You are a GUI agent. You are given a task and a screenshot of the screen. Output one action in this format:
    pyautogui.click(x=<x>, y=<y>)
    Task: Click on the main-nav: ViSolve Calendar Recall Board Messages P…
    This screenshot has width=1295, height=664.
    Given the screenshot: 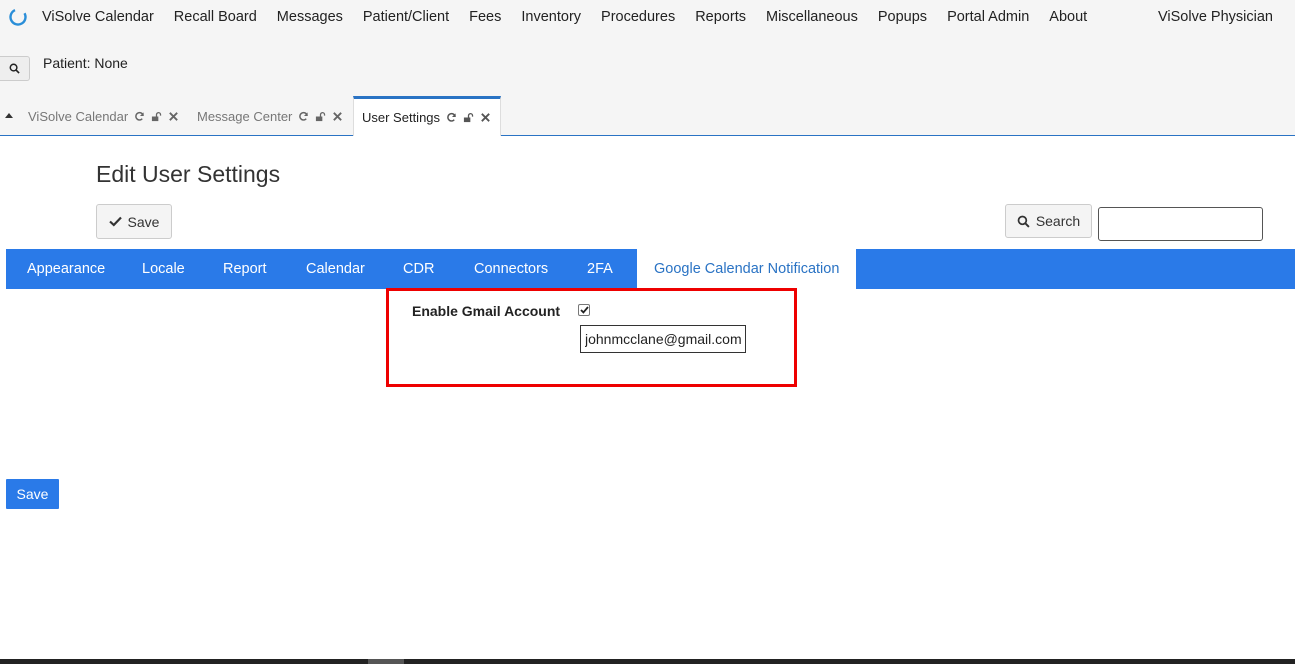 What is the action you would take?
    pyautogui.click(x=647, y=17)
    